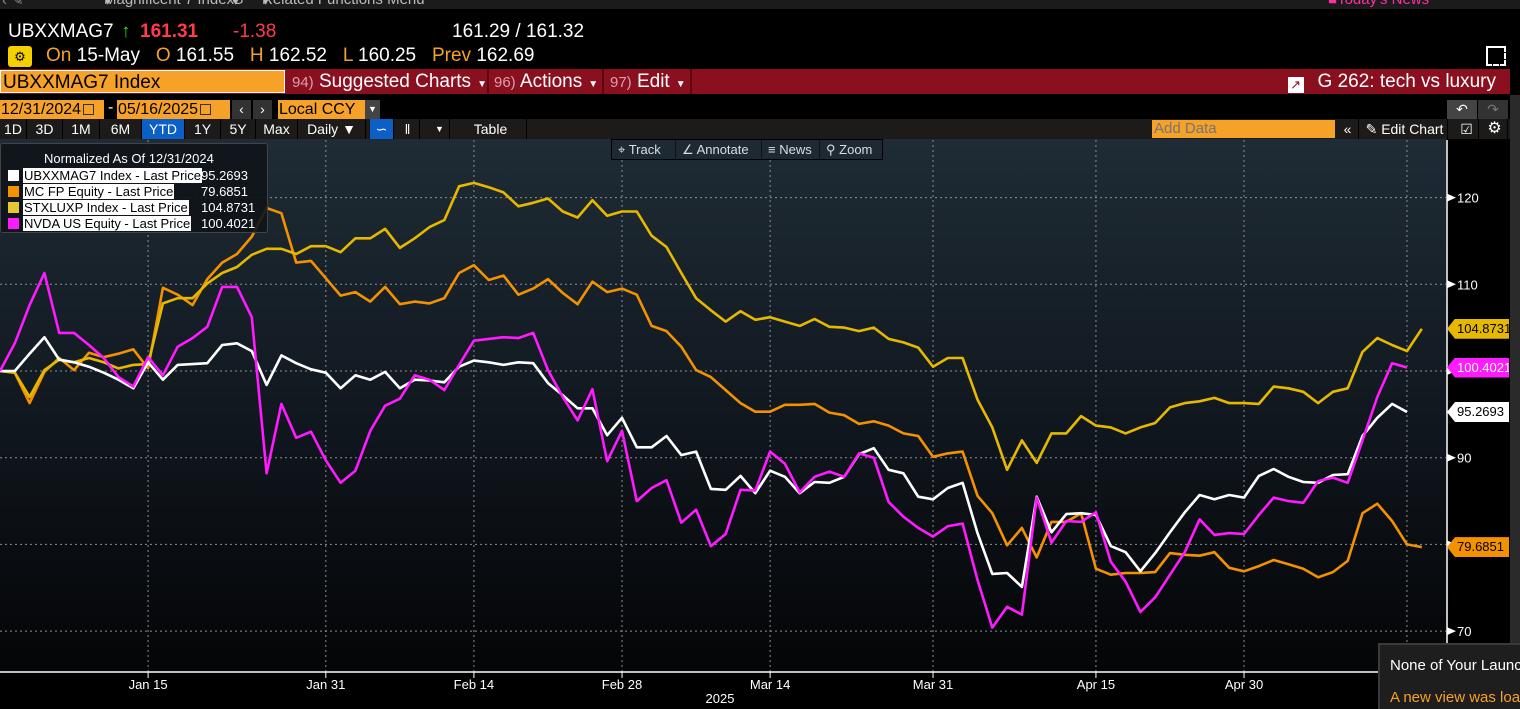 The width and height of the screenshot is (1520, 709). What do you see at coordinates (325, 684) in the screenshot?
I see `x-tick-label: Jan 31` at bounding box center [325, 684].